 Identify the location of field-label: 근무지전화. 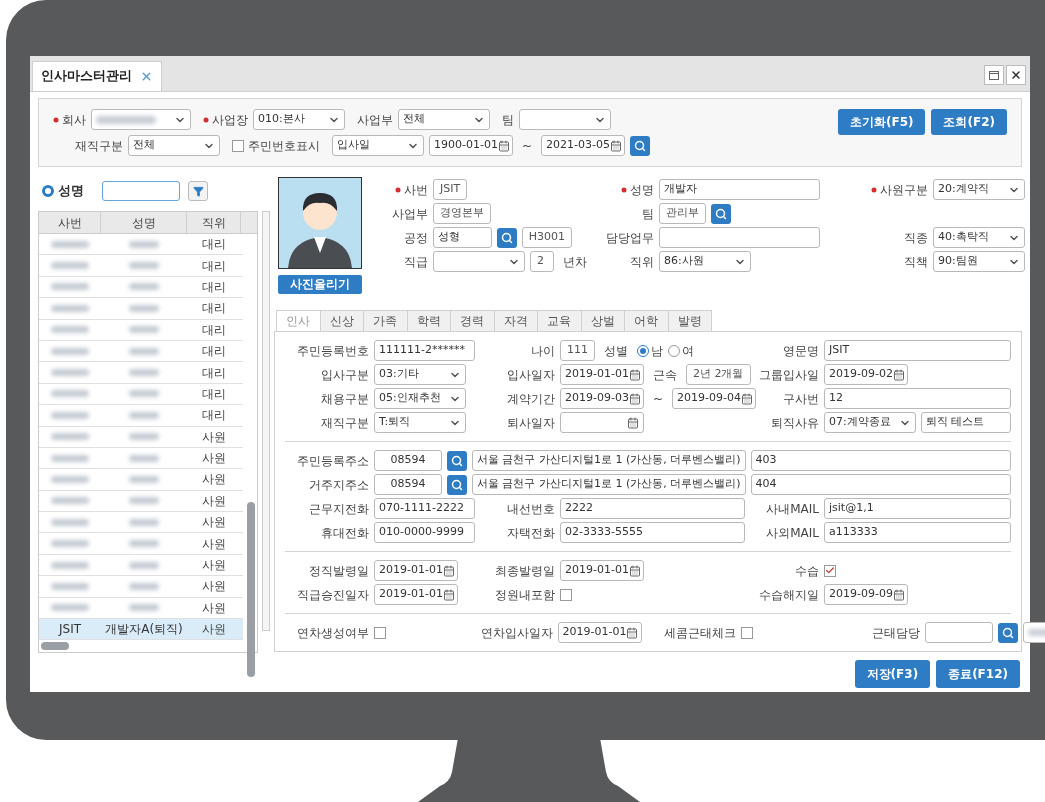
(339, 509).